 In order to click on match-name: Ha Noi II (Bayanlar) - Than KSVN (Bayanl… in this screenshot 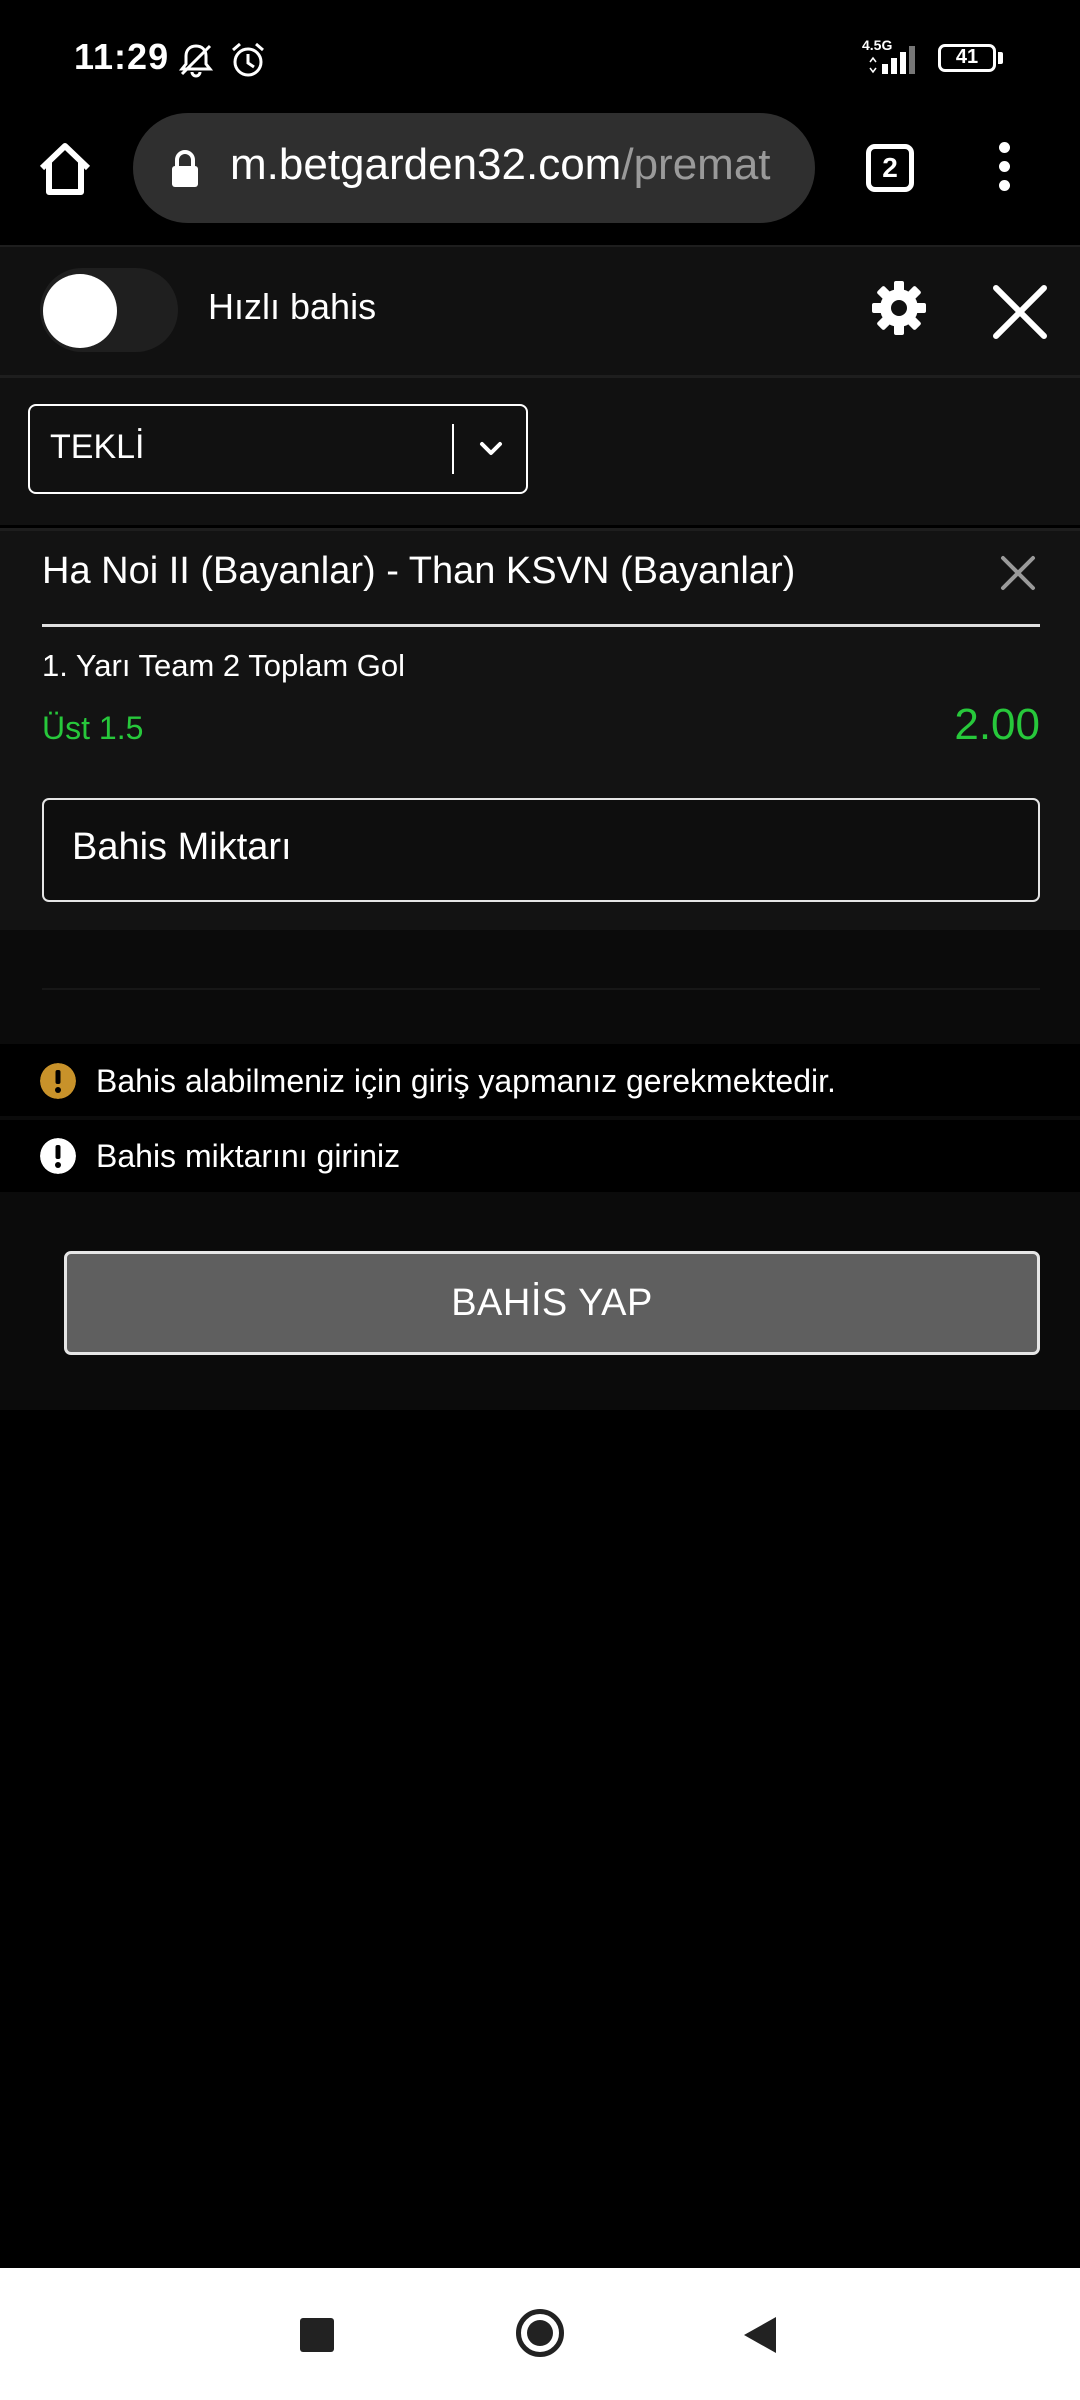, I will do `click(419, 571)`.